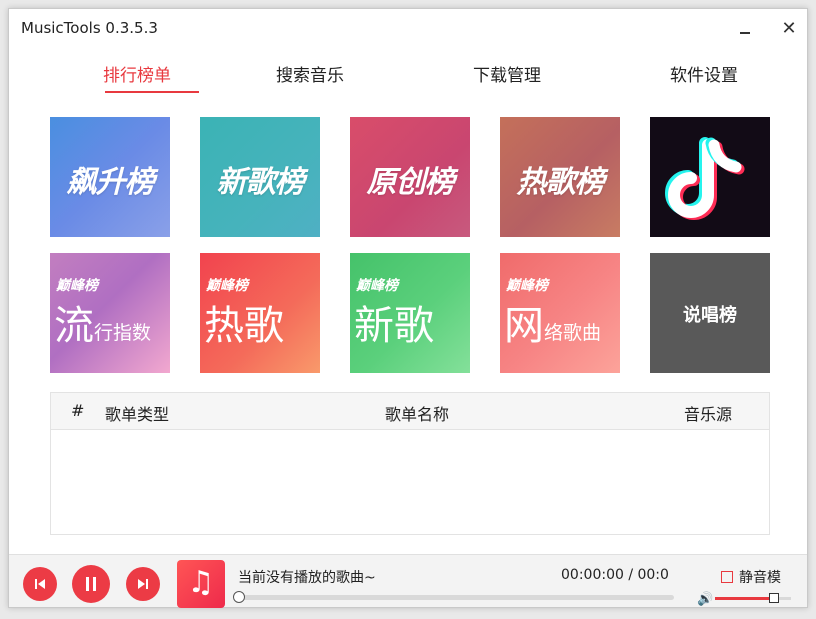  I want to click on tab-settings: 软件设置, so click(704, 73).